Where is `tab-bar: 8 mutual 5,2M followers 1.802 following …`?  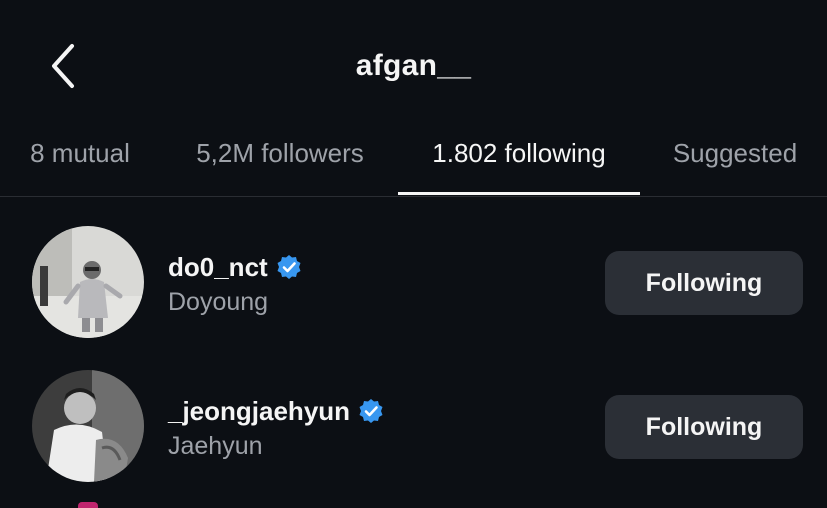 tab-bar: 8 mutual 5,2M followers 1.802 following … is located at coordinates (413, 163).